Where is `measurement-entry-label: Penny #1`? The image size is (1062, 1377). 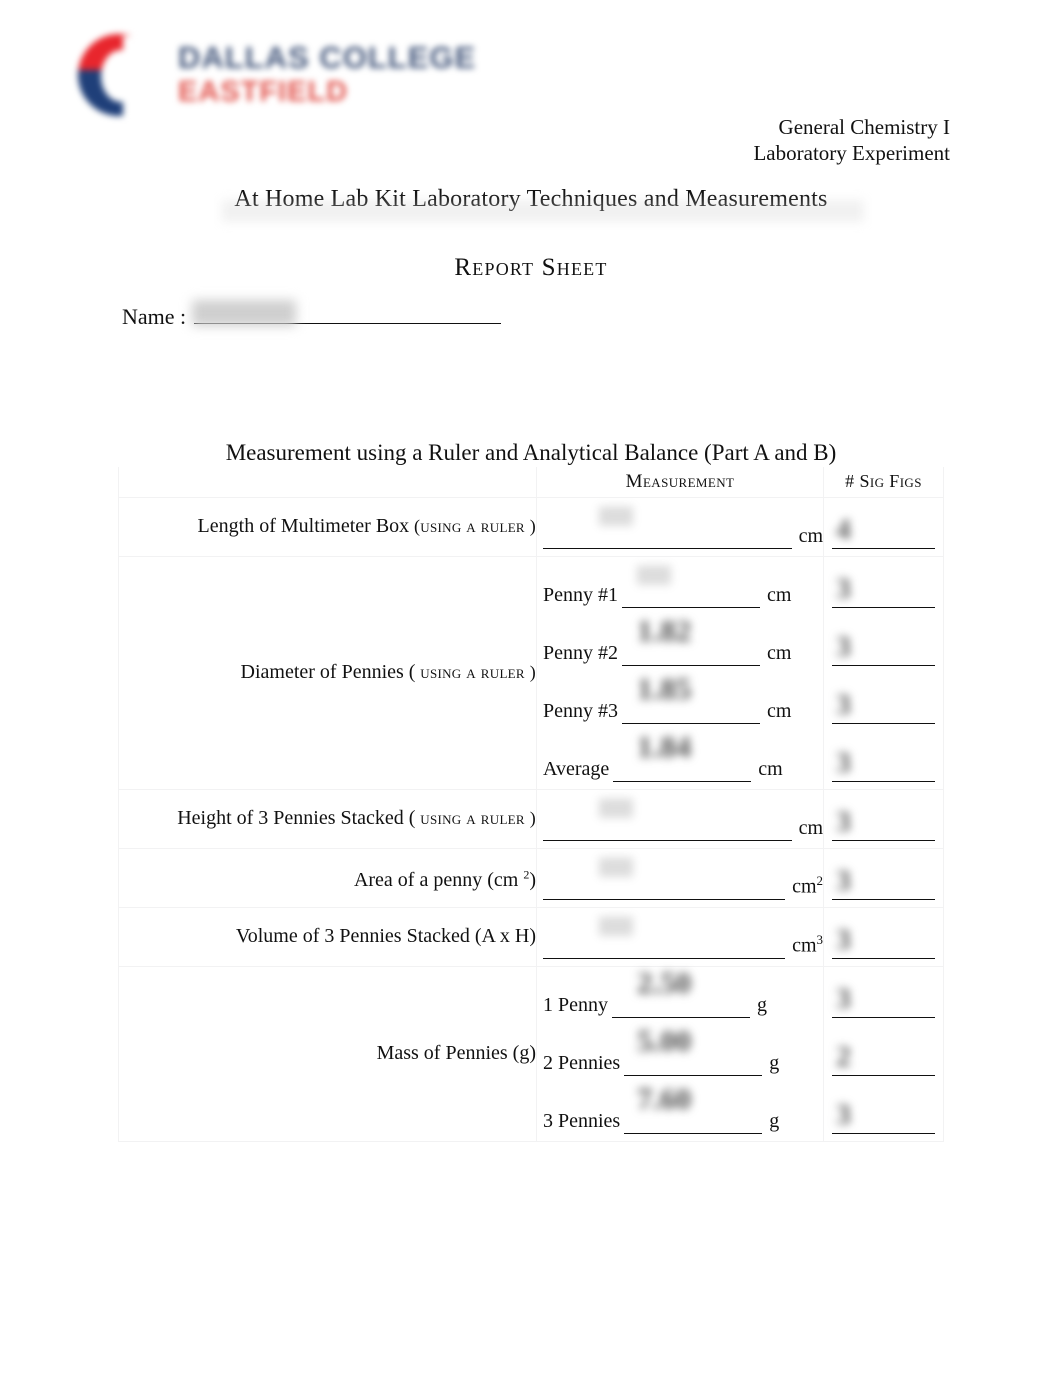
measurement-entry-label: Penny #1 is located at coordinates (580, 594).